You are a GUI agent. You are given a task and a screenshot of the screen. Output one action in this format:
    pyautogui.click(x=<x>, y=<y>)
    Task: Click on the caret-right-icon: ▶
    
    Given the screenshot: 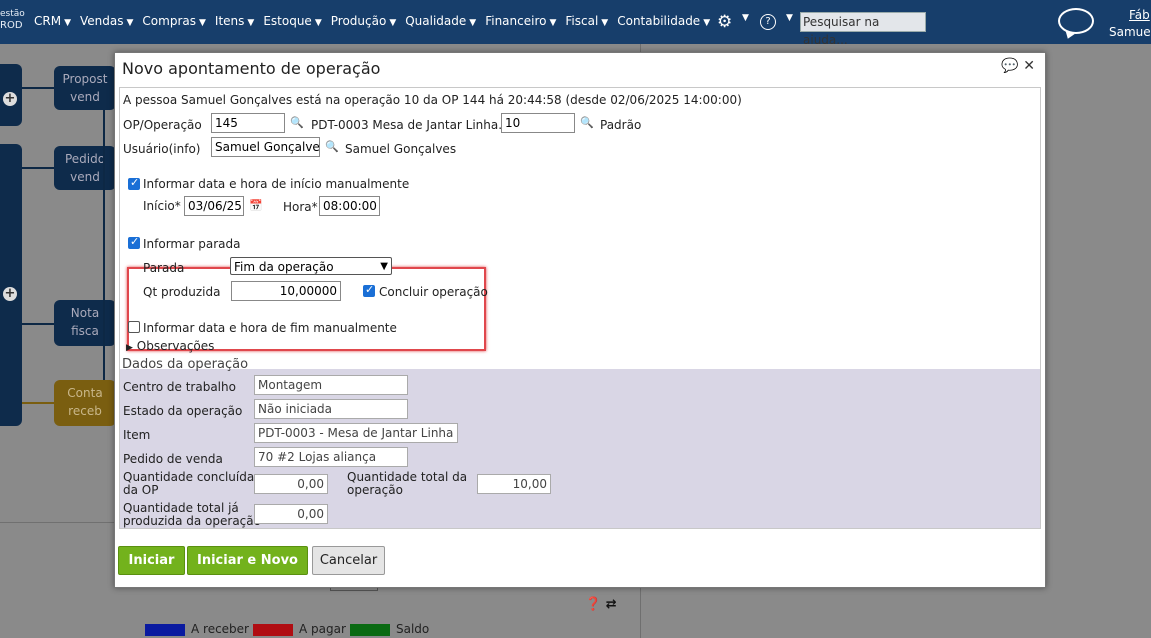 What is the action you would take?
    pyautogui.click(x=129, y=348)
    